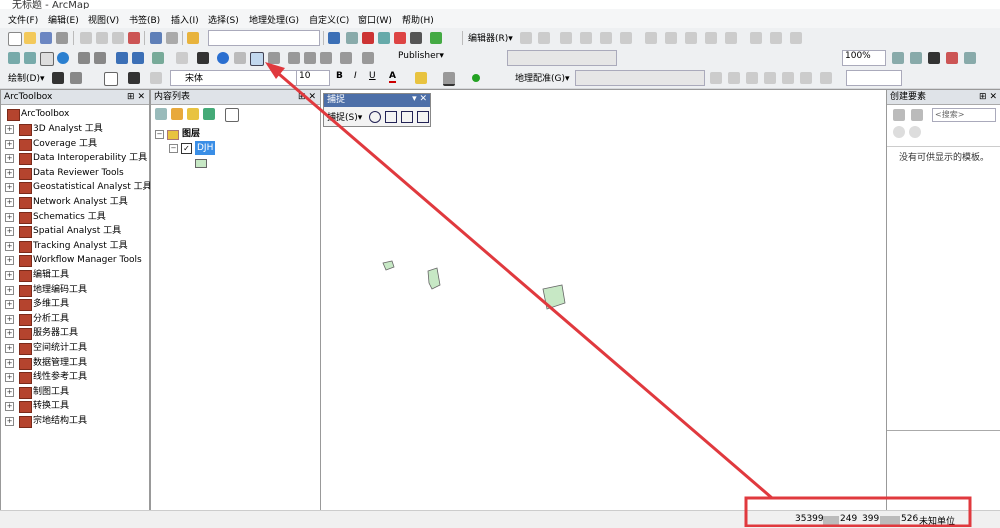 This screenshot has height=528, width=1000. I want to click on menu-insert: 插入(I), so click(185, 19).